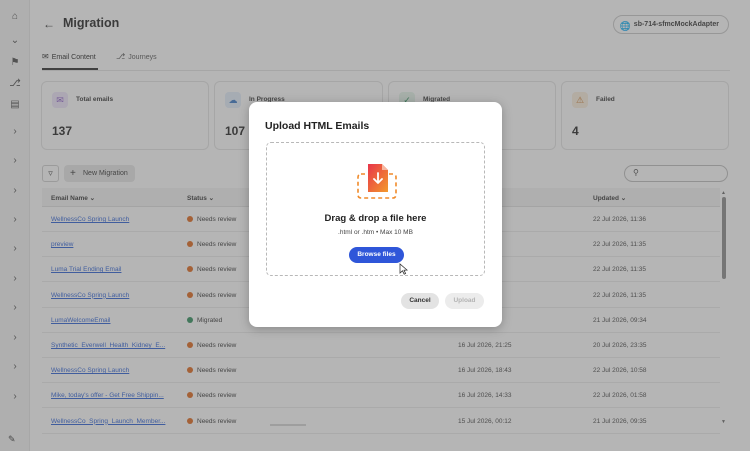 This screenshot has height=451, width=750. Describe the element at coordinates (377, 181) in the screenshot. I see `file-download-icon` at that location.